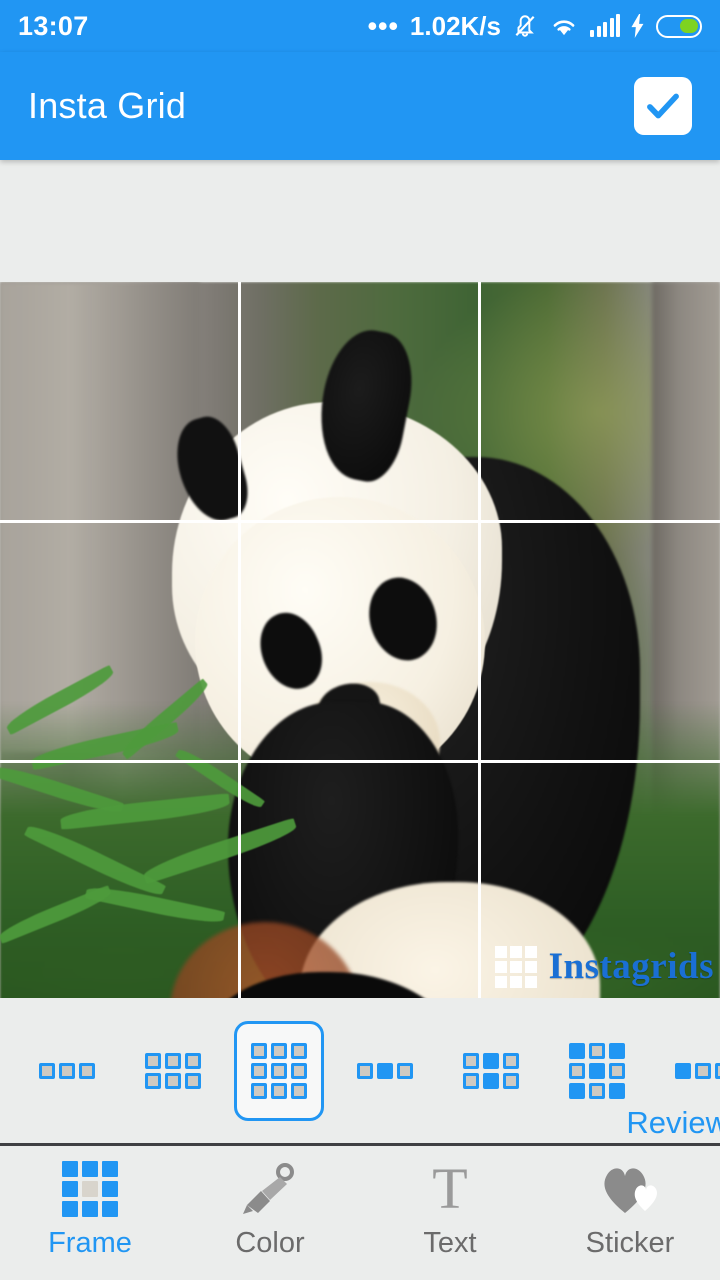 This screenshot has height=1280, width=720. Describe the element at coordinates (450, 1188) in the screenshot. I see `text-icon: T` at that location.